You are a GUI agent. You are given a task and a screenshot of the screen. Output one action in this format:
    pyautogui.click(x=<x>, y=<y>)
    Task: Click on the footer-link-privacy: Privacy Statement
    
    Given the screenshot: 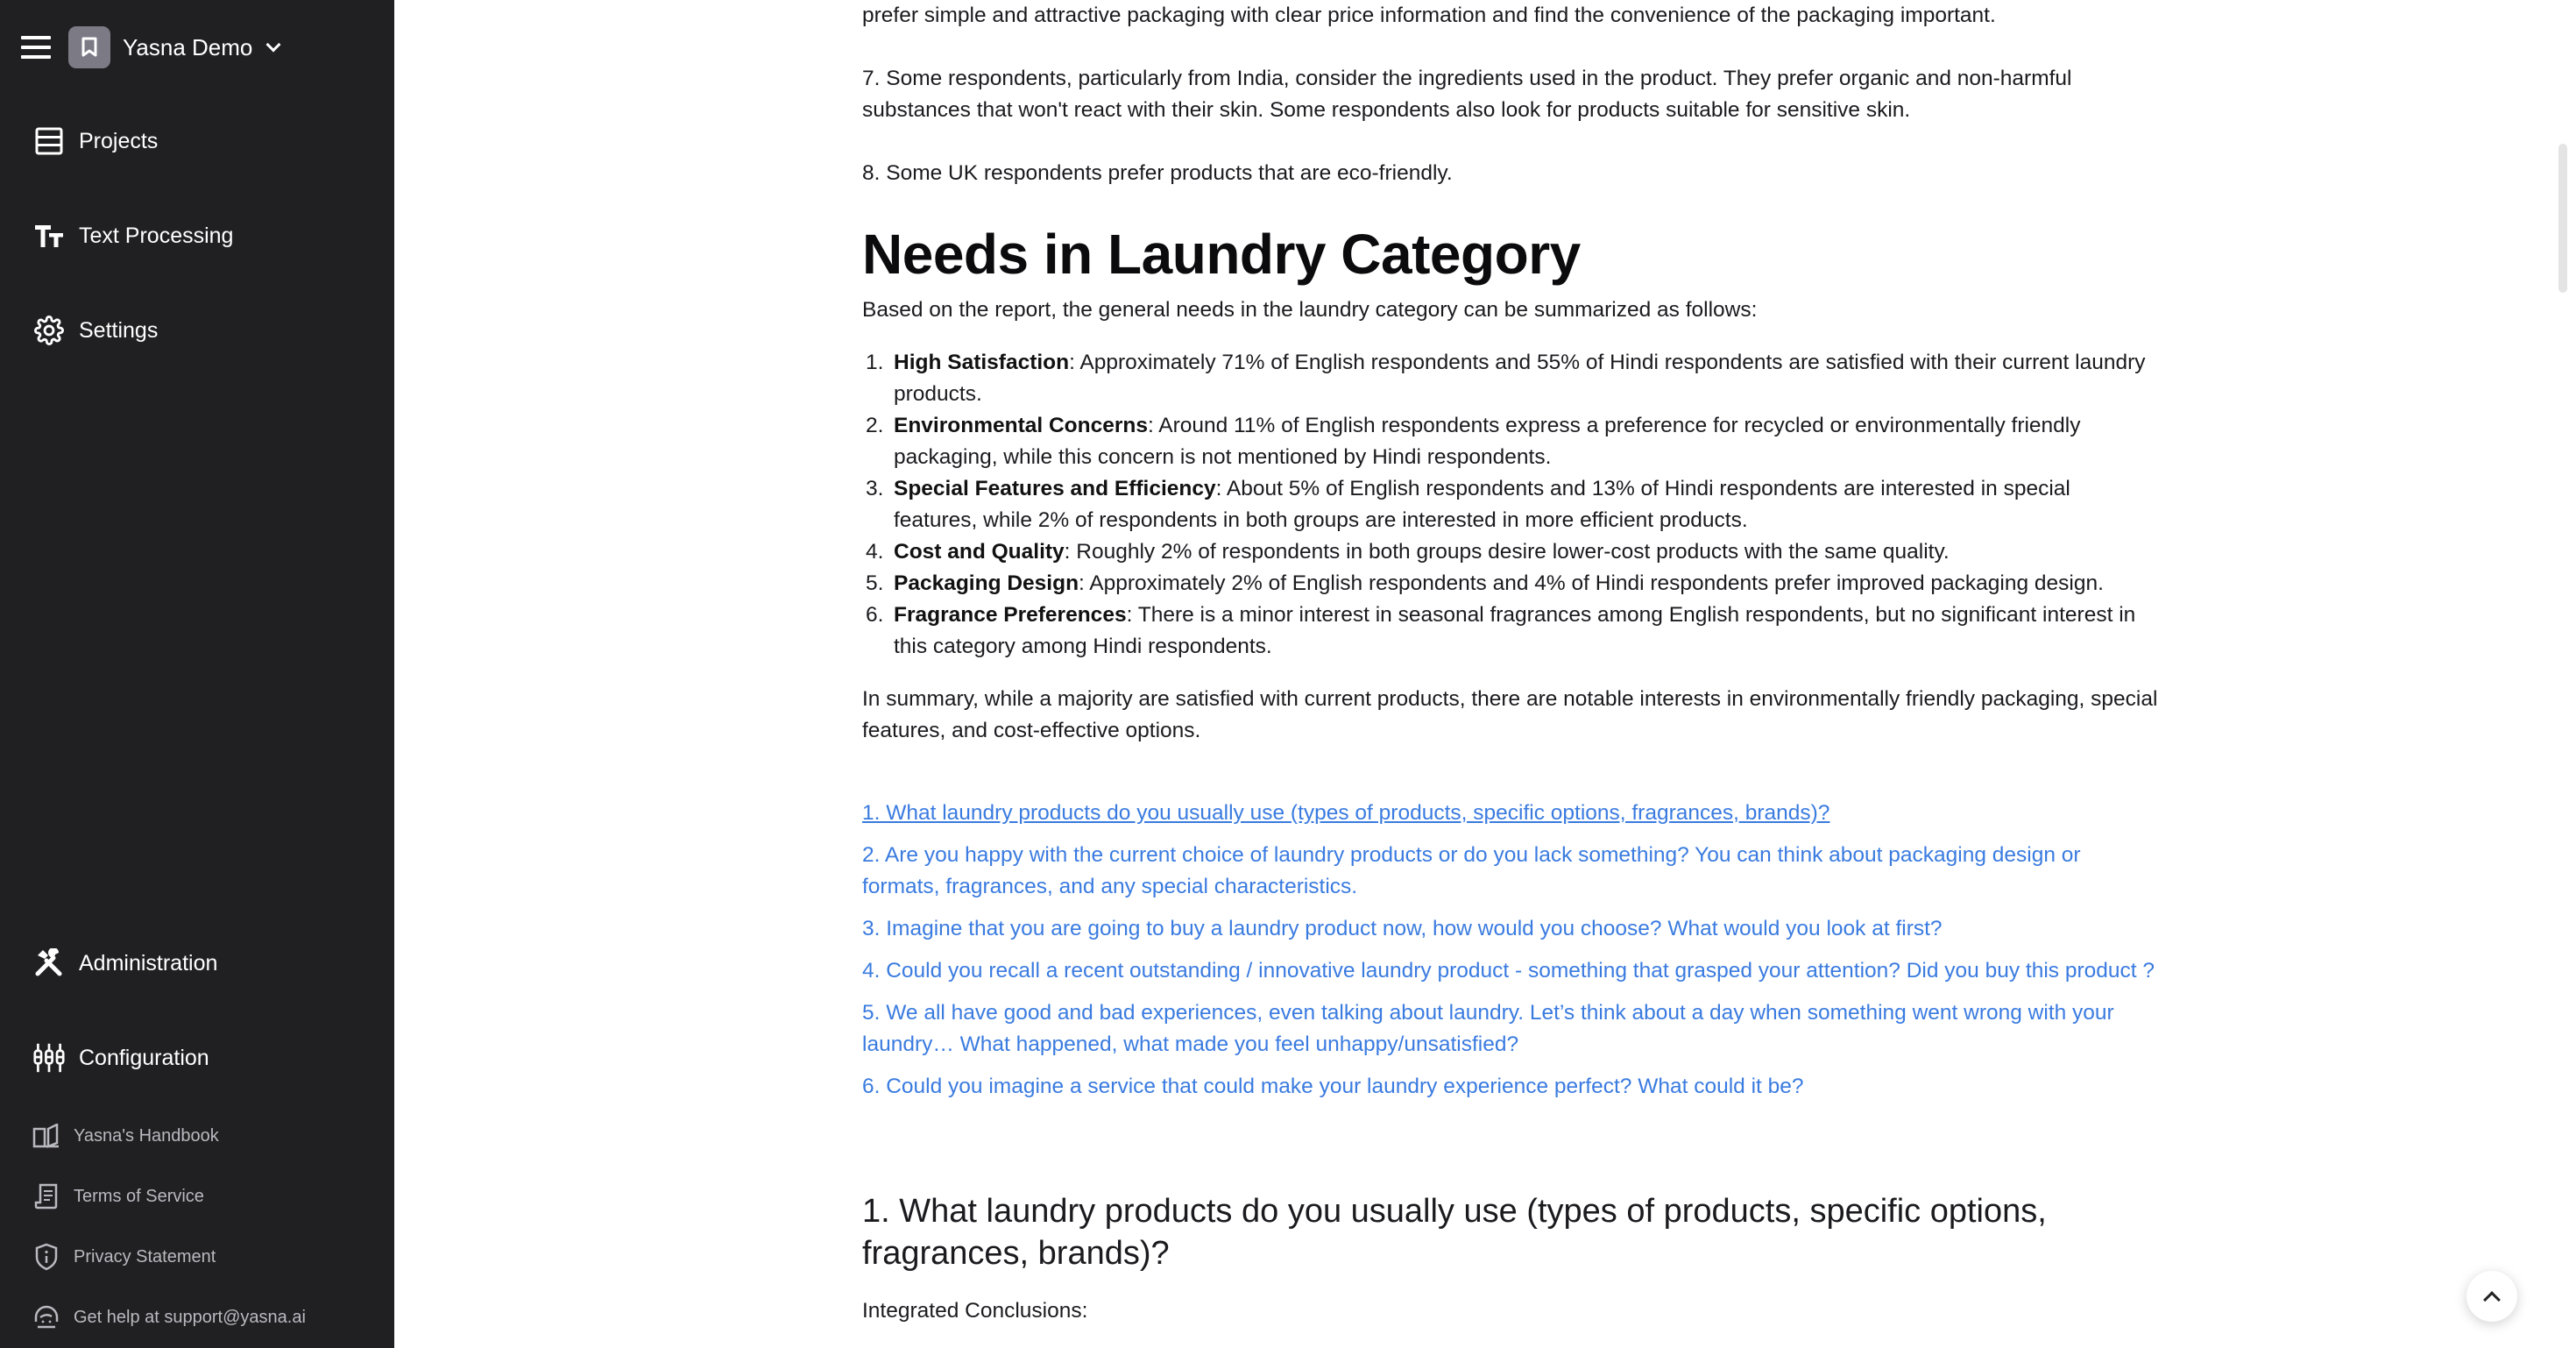 What is the action you would take?
    pyautogui.click(x=124, y=1257)
    